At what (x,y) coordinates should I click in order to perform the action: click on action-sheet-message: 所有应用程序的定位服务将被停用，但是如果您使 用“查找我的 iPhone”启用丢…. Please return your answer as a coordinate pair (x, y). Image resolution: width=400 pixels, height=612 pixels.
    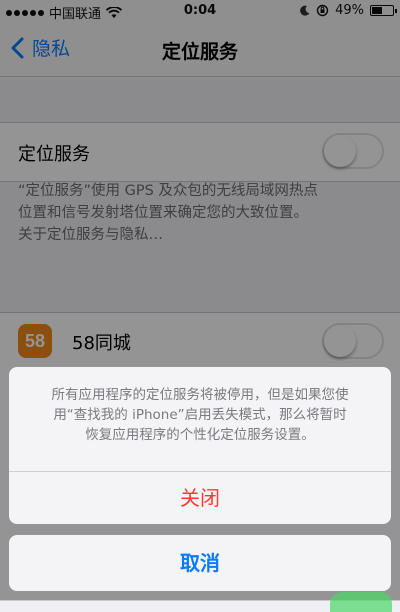
    Looking at the image, I should click on (200, 415).